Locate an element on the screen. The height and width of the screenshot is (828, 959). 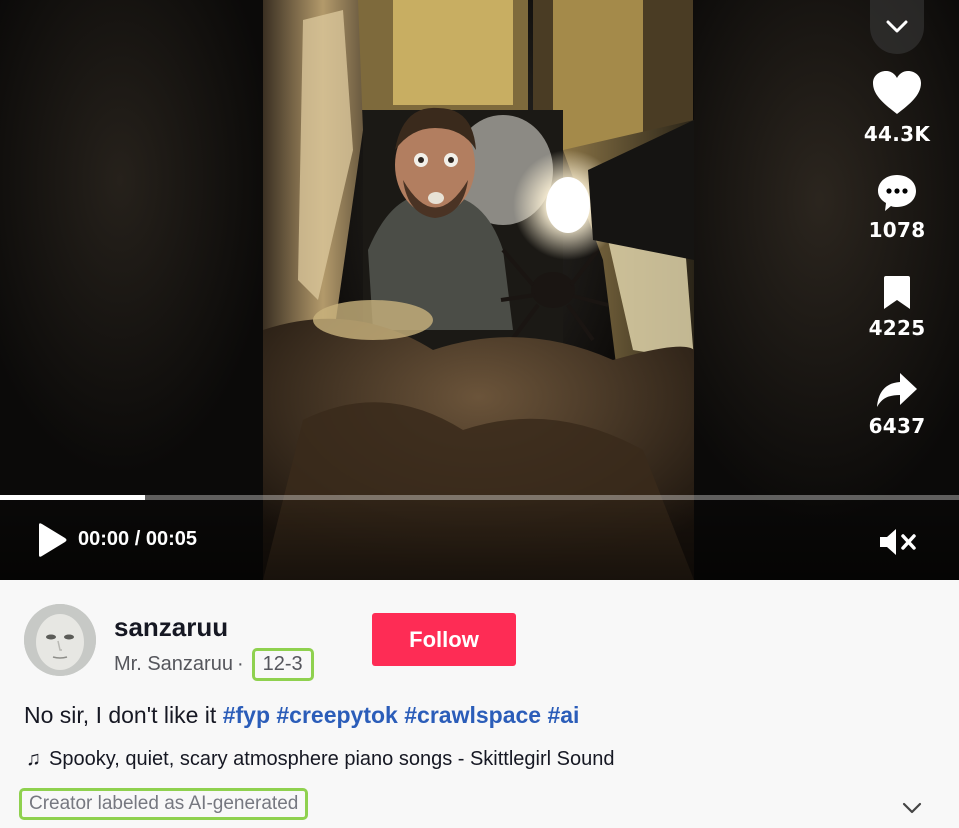
play-icon is located at coordinates (51, 540).